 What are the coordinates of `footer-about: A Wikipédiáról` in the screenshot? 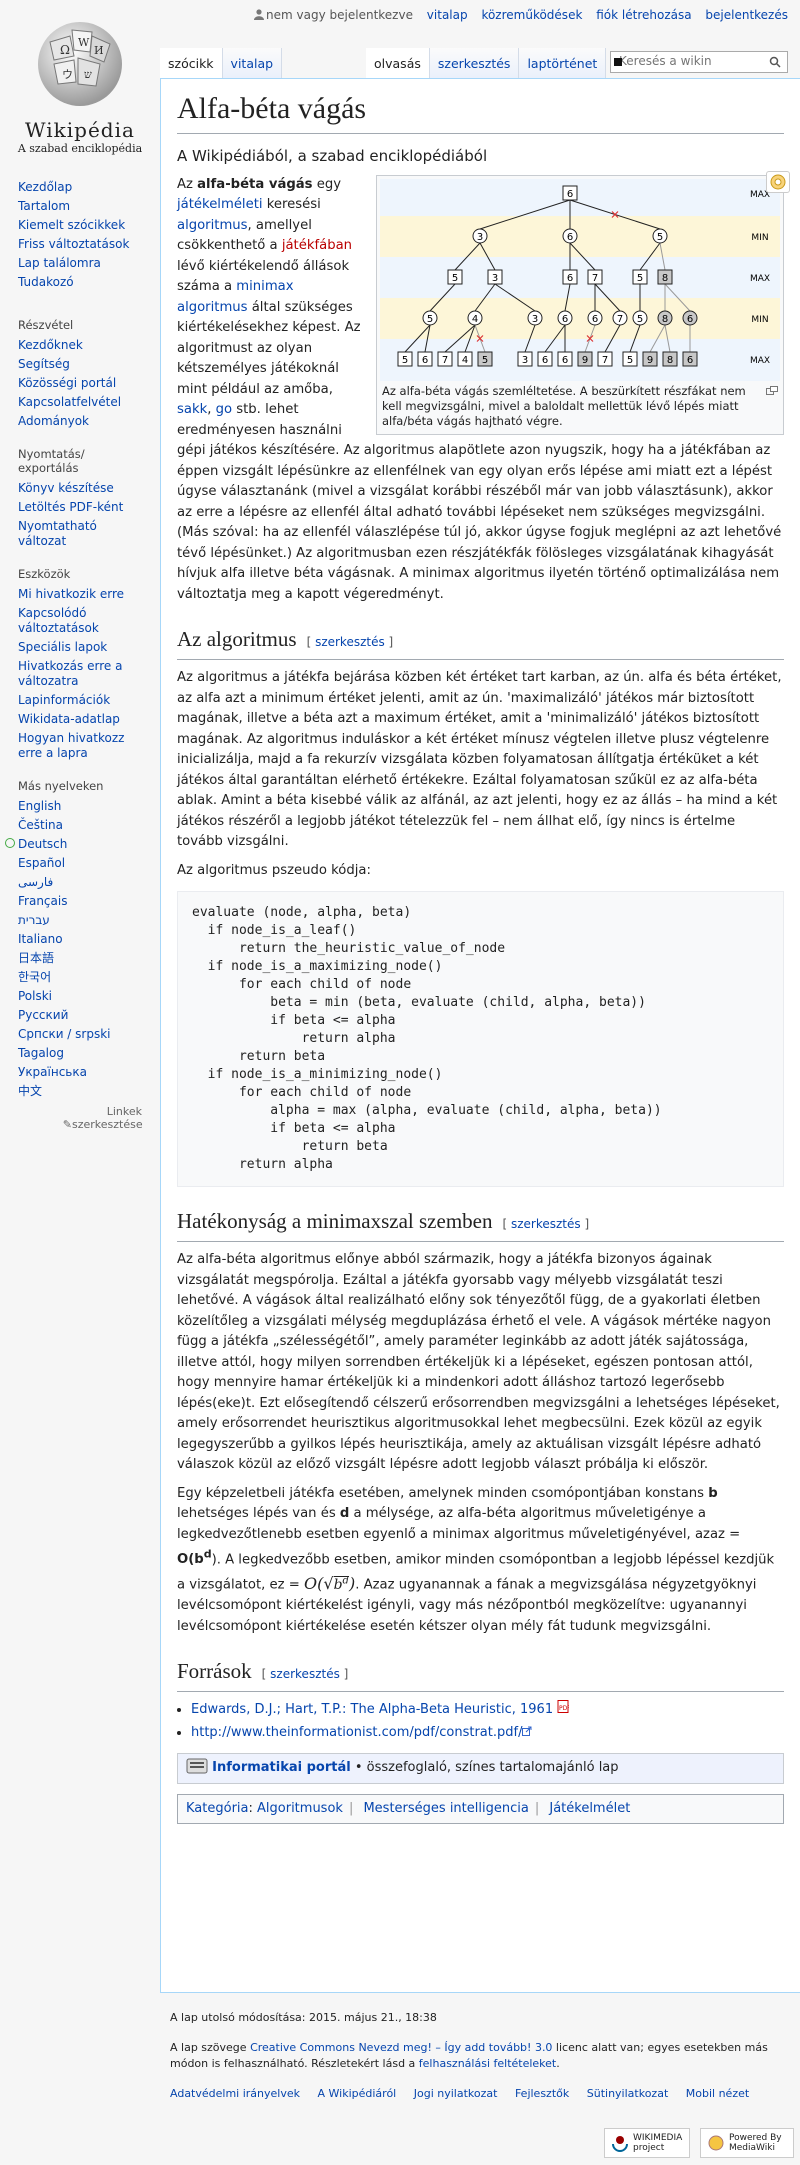 It's located at (357, 2093).